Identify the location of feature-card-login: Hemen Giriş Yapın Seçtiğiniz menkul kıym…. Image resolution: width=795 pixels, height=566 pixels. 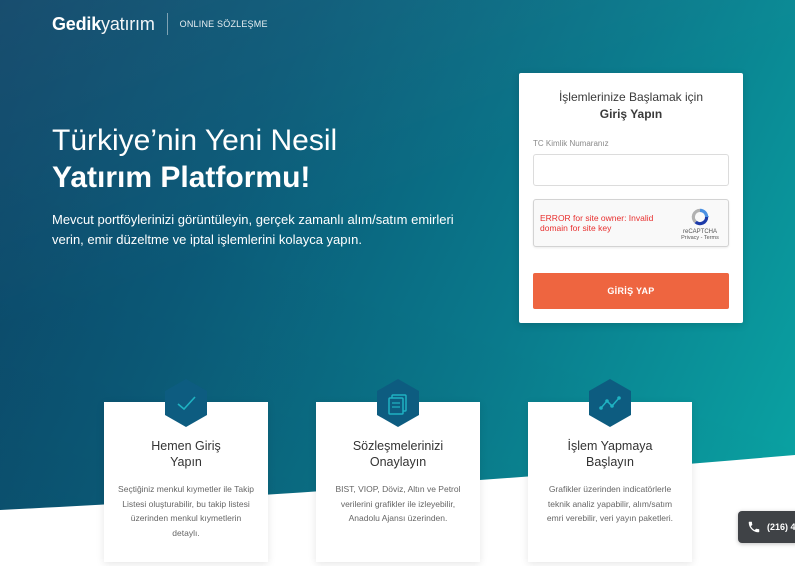
(186, 470).